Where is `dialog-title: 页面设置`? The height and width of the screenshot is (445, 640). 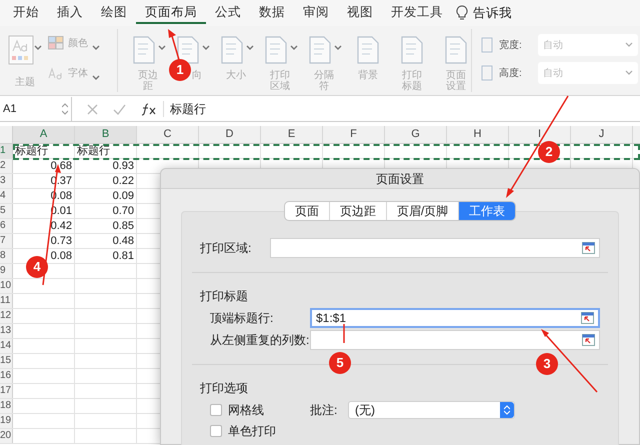
dialog-title: 页面设置 is located at coordinates (400, 179).